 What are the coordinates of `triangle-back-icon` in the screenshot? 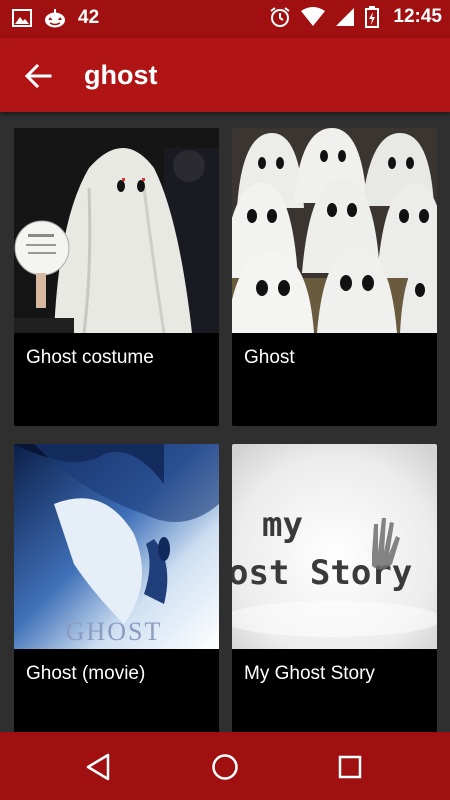 It's located at (98, 767).